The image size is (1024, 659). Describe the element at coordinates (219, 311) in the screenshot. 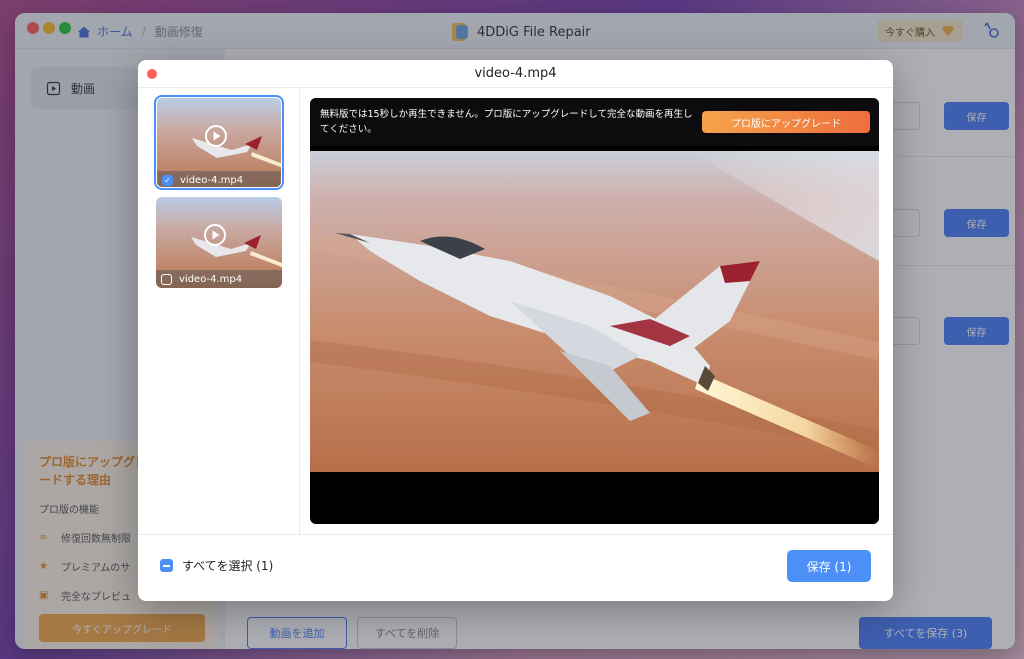

I see `thumbnail-list: ✓ video-4.mp4 video-4.mp4` at that location.